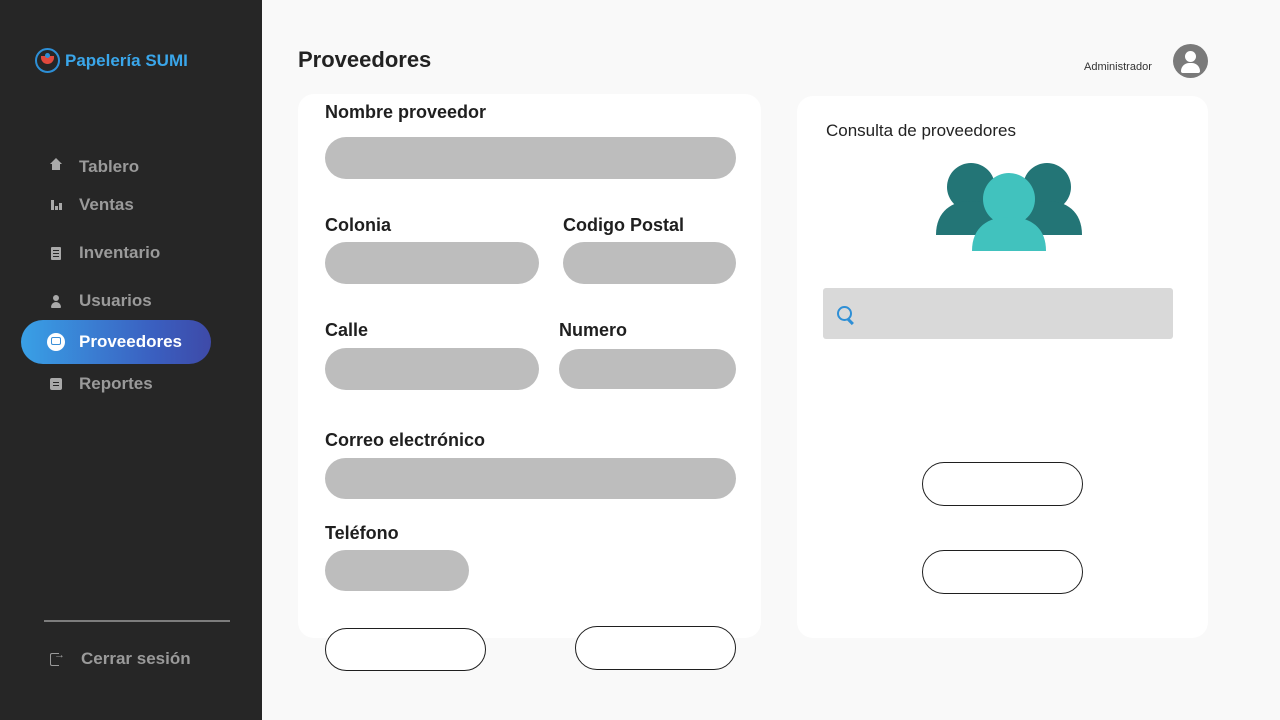 The width and height of the screenshot is (1280, 720). What do you see at coordinates (647, 369) in the screenshot?
I see `numero-field` at bounding box center [647, 369].